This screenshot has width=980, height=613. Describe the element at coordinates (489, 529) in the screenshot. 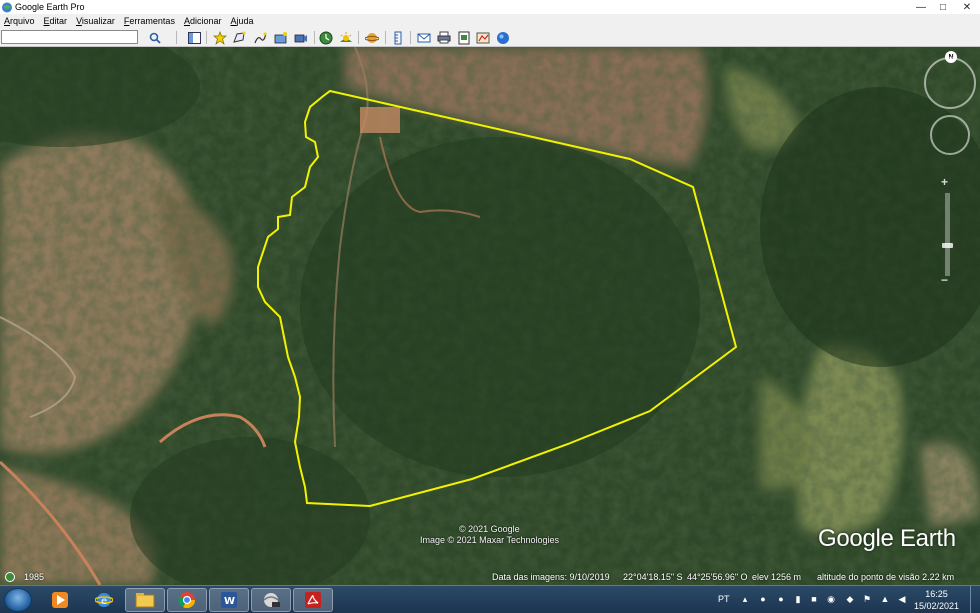

I see `map-copyright-google: © 2021 Google` at that location.